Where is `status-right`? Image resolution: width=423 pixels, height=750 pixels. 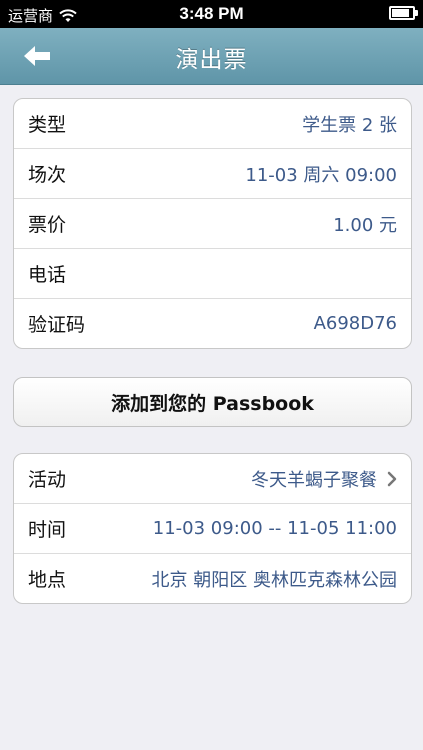
status-right is located at coordinates (403, 13).